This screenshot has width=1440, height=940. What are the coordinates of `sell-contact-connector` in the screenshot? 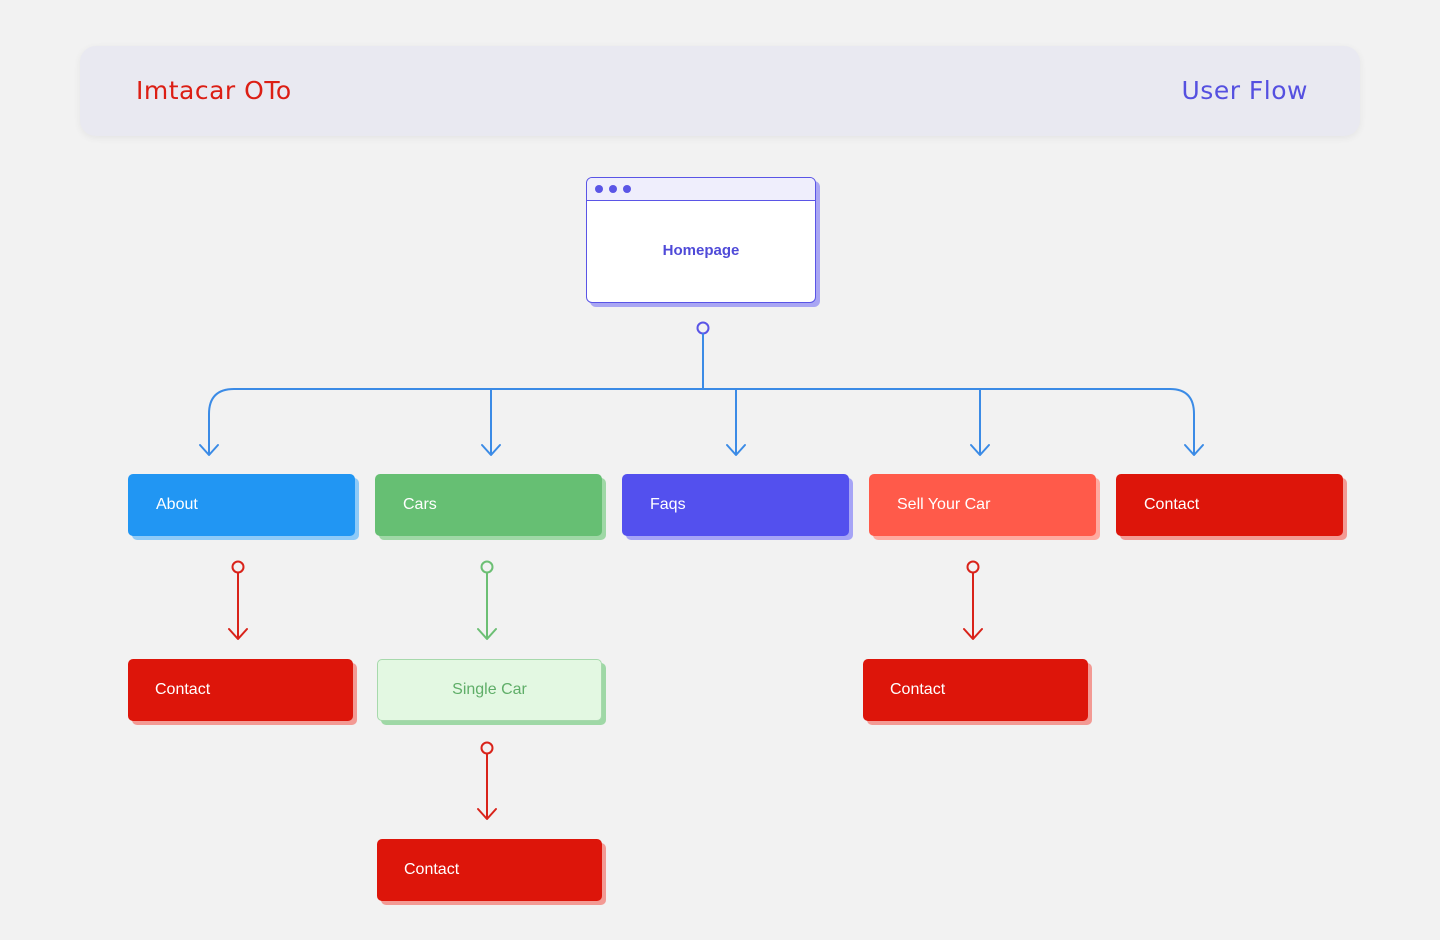 It's located at (973, 600).